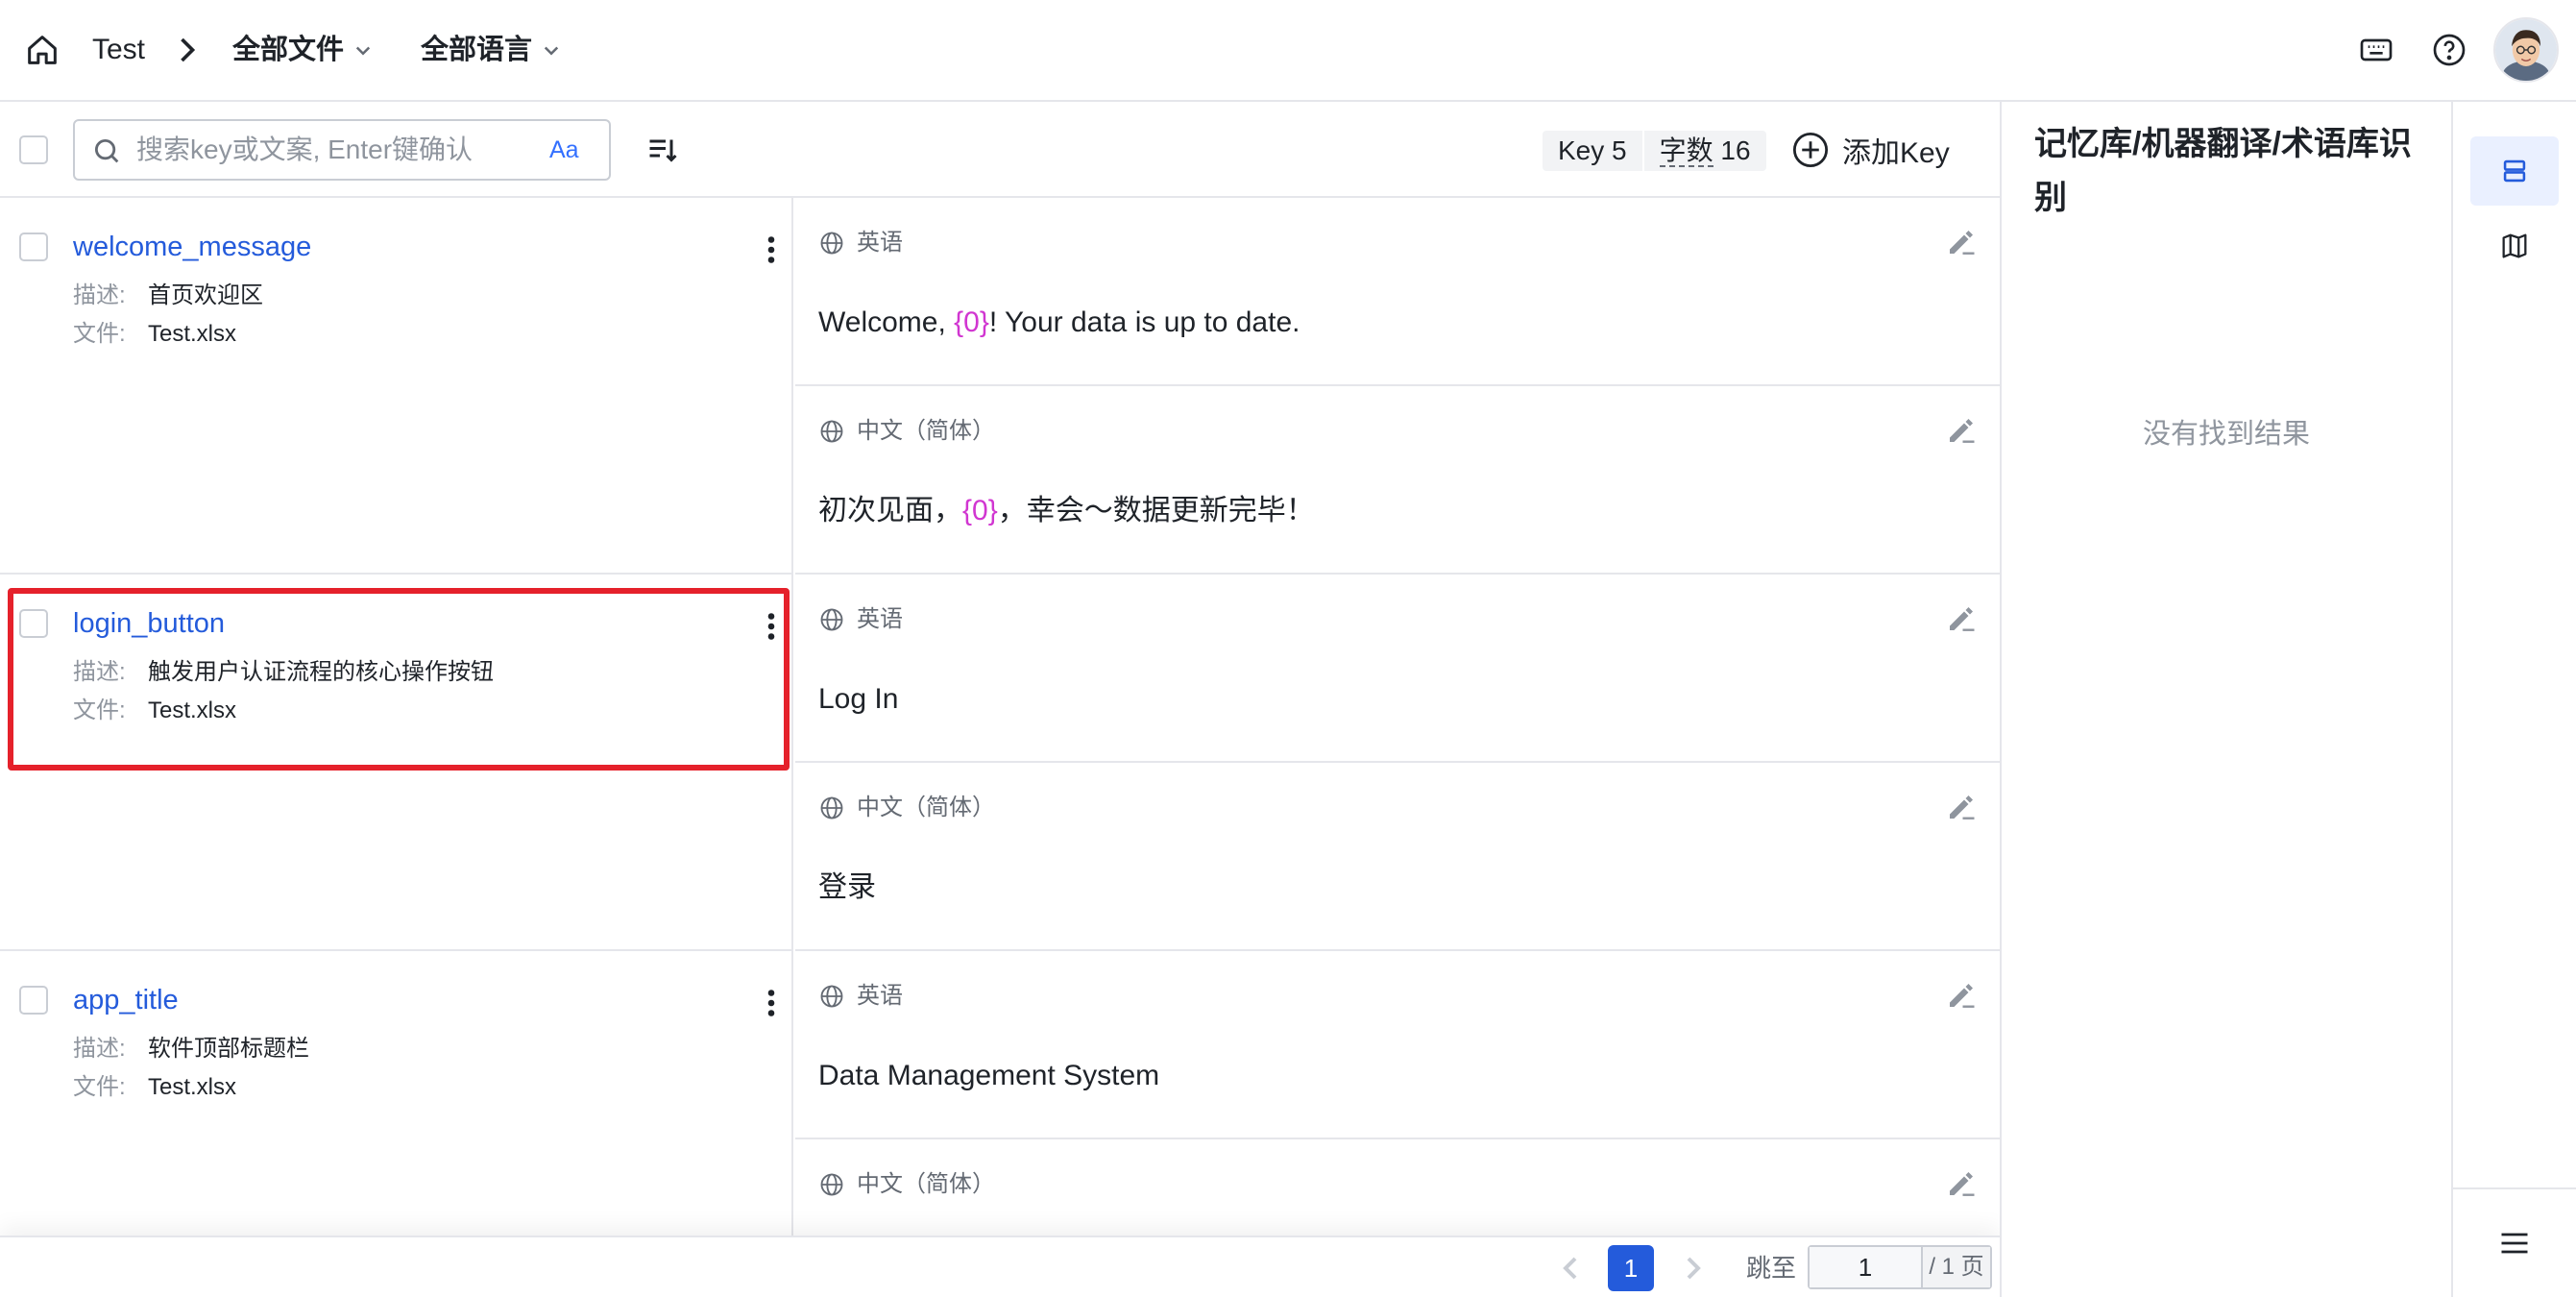 The width and height of the screenshot is (2576, 1297). What do you see at coordinates (1735, 150) in the screenshot?
I see `word-count-value: 16` at bounding box center [1735, 150].